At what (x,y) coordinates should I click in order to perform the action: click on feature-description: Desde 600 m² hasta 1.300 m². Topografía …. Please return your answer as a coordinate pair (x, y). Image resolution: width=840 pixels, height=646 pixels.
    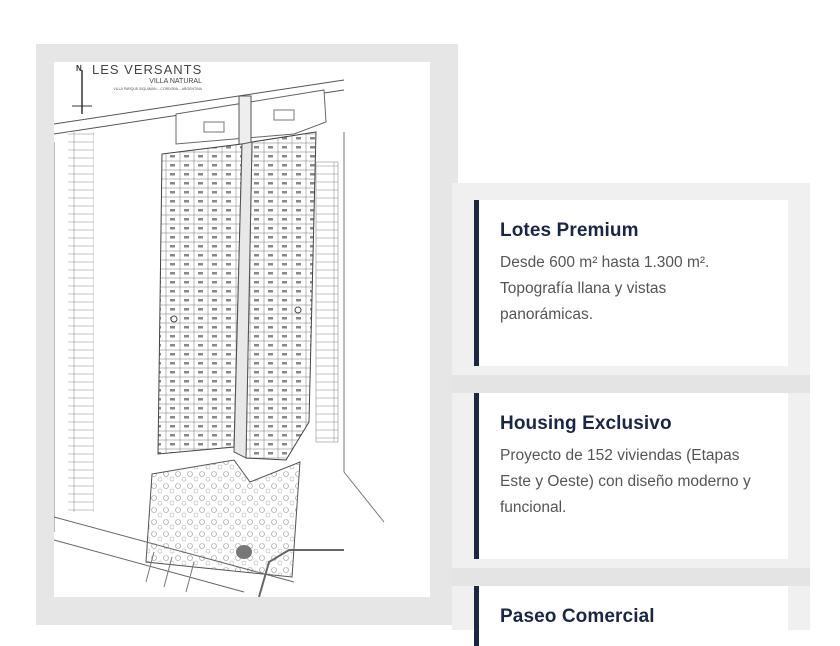
    Looking at the image, I should click on (605, 288).